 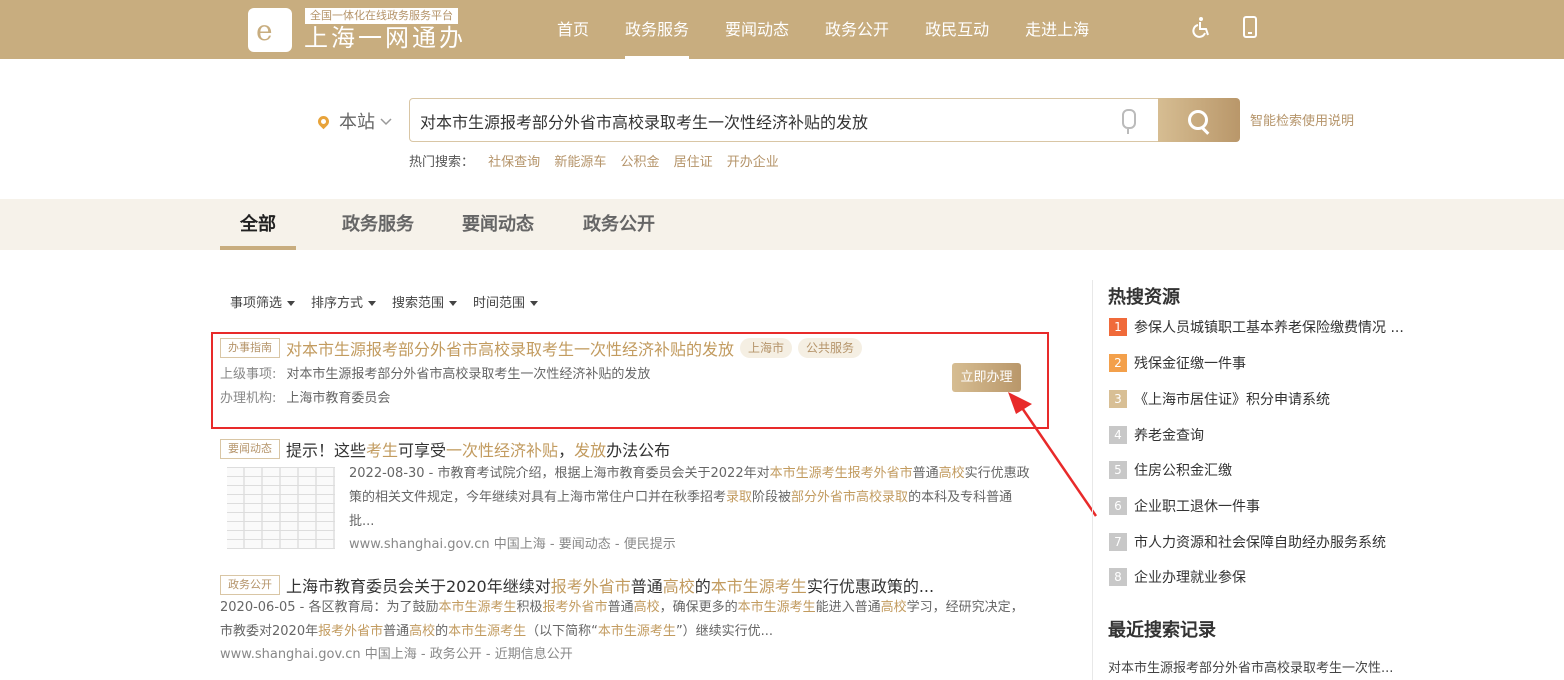 What do you see at coordinates (270, 30) in the screenshot?
I see `logo-icon: e` at bounding box center [270, 30].